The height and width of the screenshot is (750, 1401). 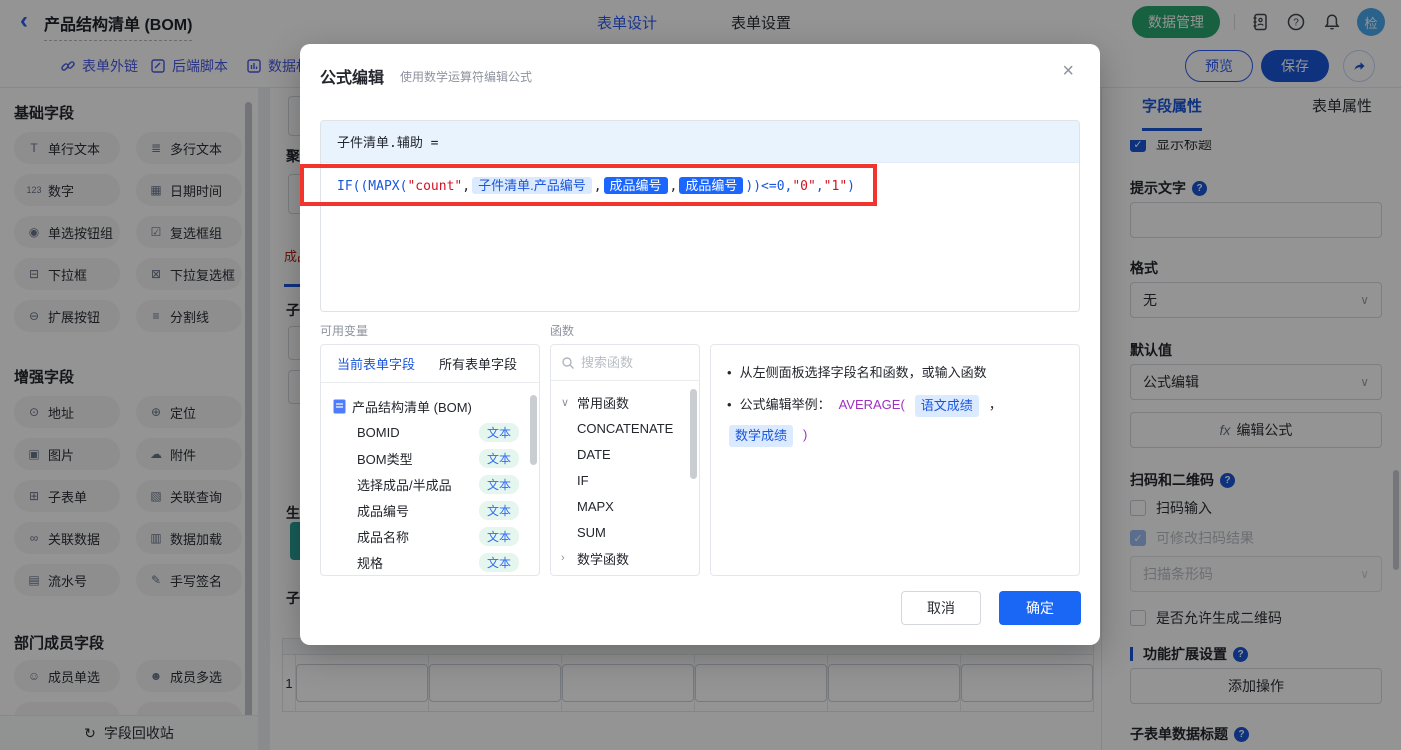 What do you see at coordinates (630, 506) in the screenshot?
I see `function-item: MAPX` at bounding box center [630, 506].